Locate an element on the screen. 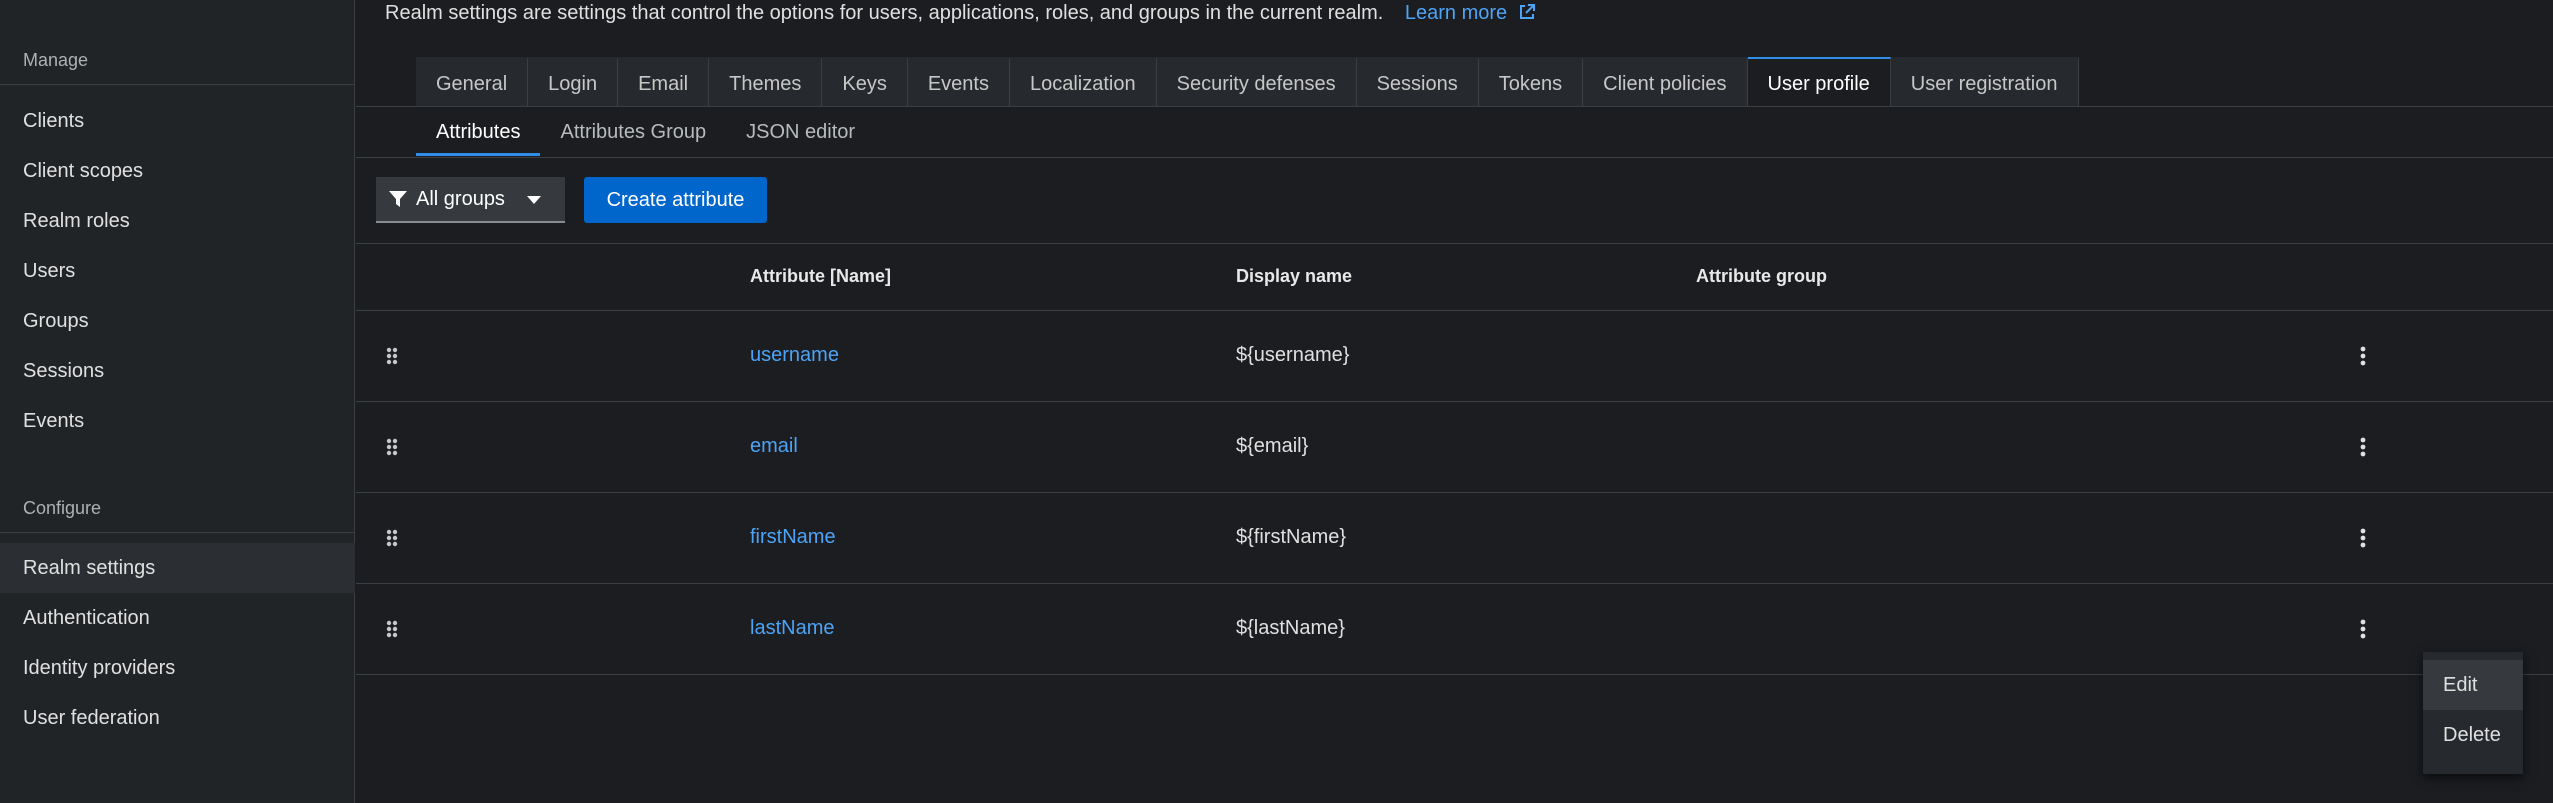  external-link-icon is located at coordinates (1527, 11).